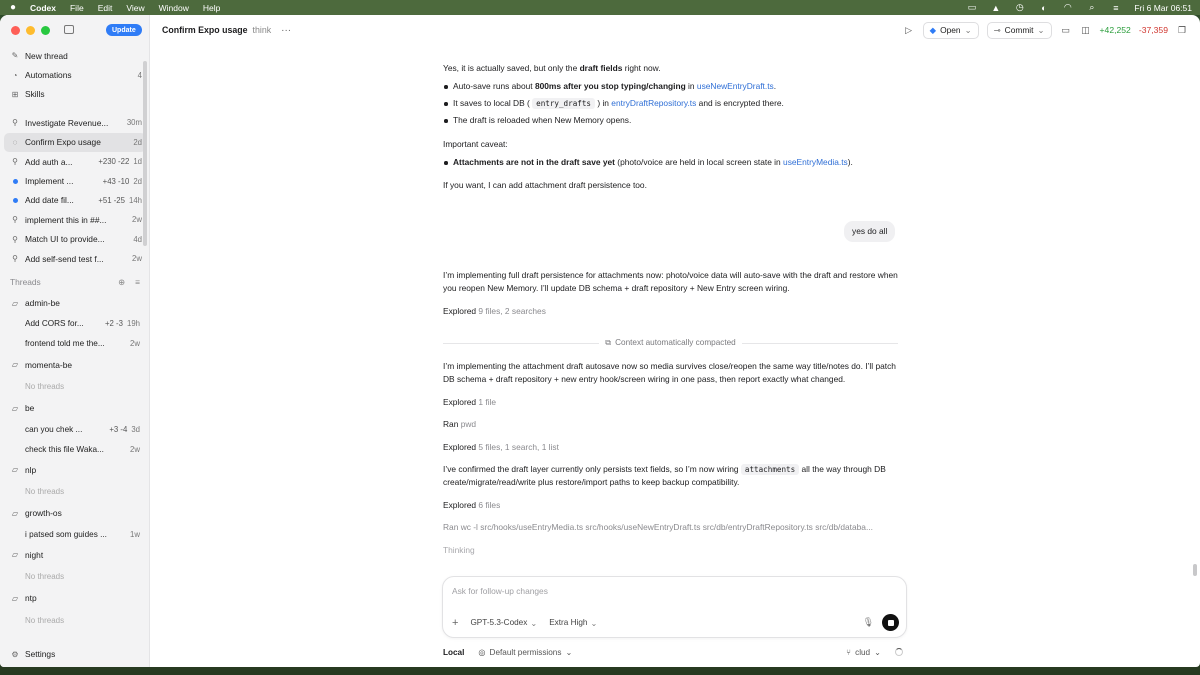 The width and height of the screenshot is (1200, 675). Describe the element at coordinates (75, 122) in the screenshot. I see `recent-thread: ⚲ Investigate Revenue... 30m` at that location.